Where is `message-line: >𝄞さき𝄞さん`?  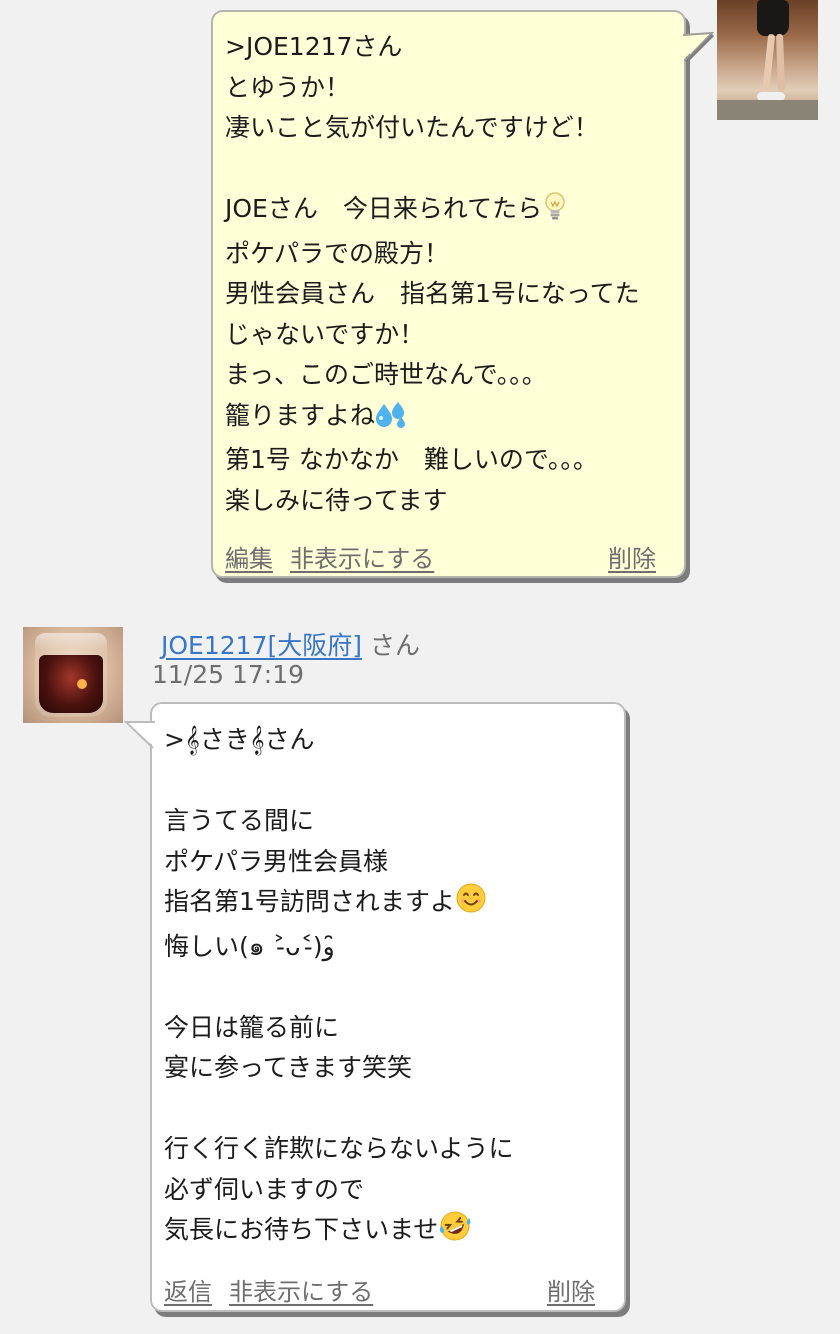 message-line: >𝄞さき𝄞さん is located at coordinates (239, 739).